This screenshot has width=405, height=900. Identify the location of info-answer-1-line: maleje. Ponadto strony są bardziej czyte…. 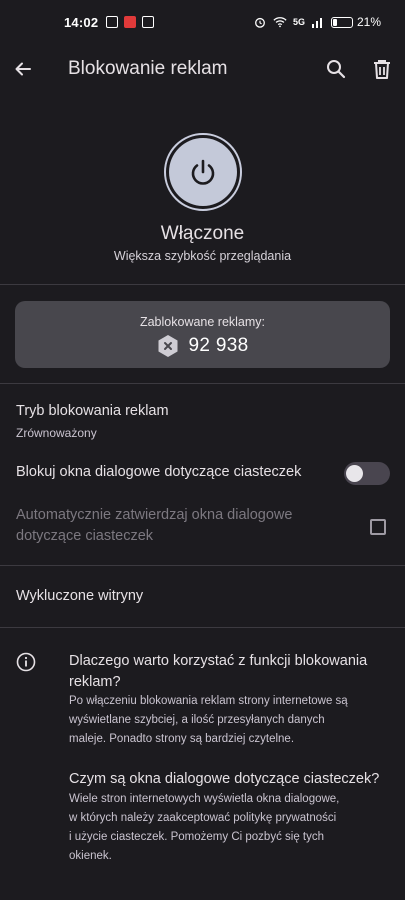
(182, 739).